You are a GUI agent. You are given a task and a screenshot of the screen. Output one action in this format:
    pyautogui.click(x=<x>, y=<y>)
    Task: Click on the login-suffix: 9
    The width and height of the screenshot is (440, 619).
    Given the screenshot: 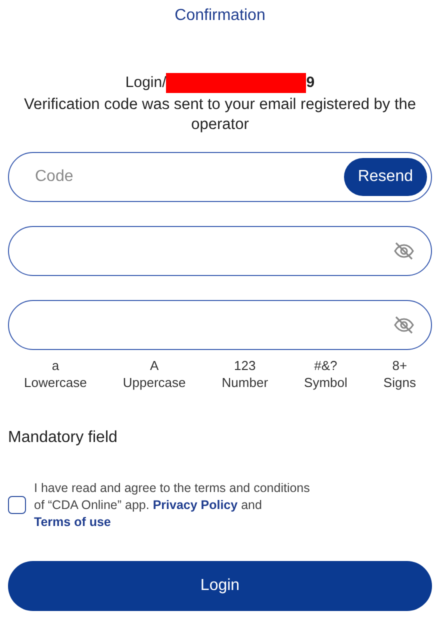 What is the action you would take?
    pyautogui.click(x=310, y=83)
    